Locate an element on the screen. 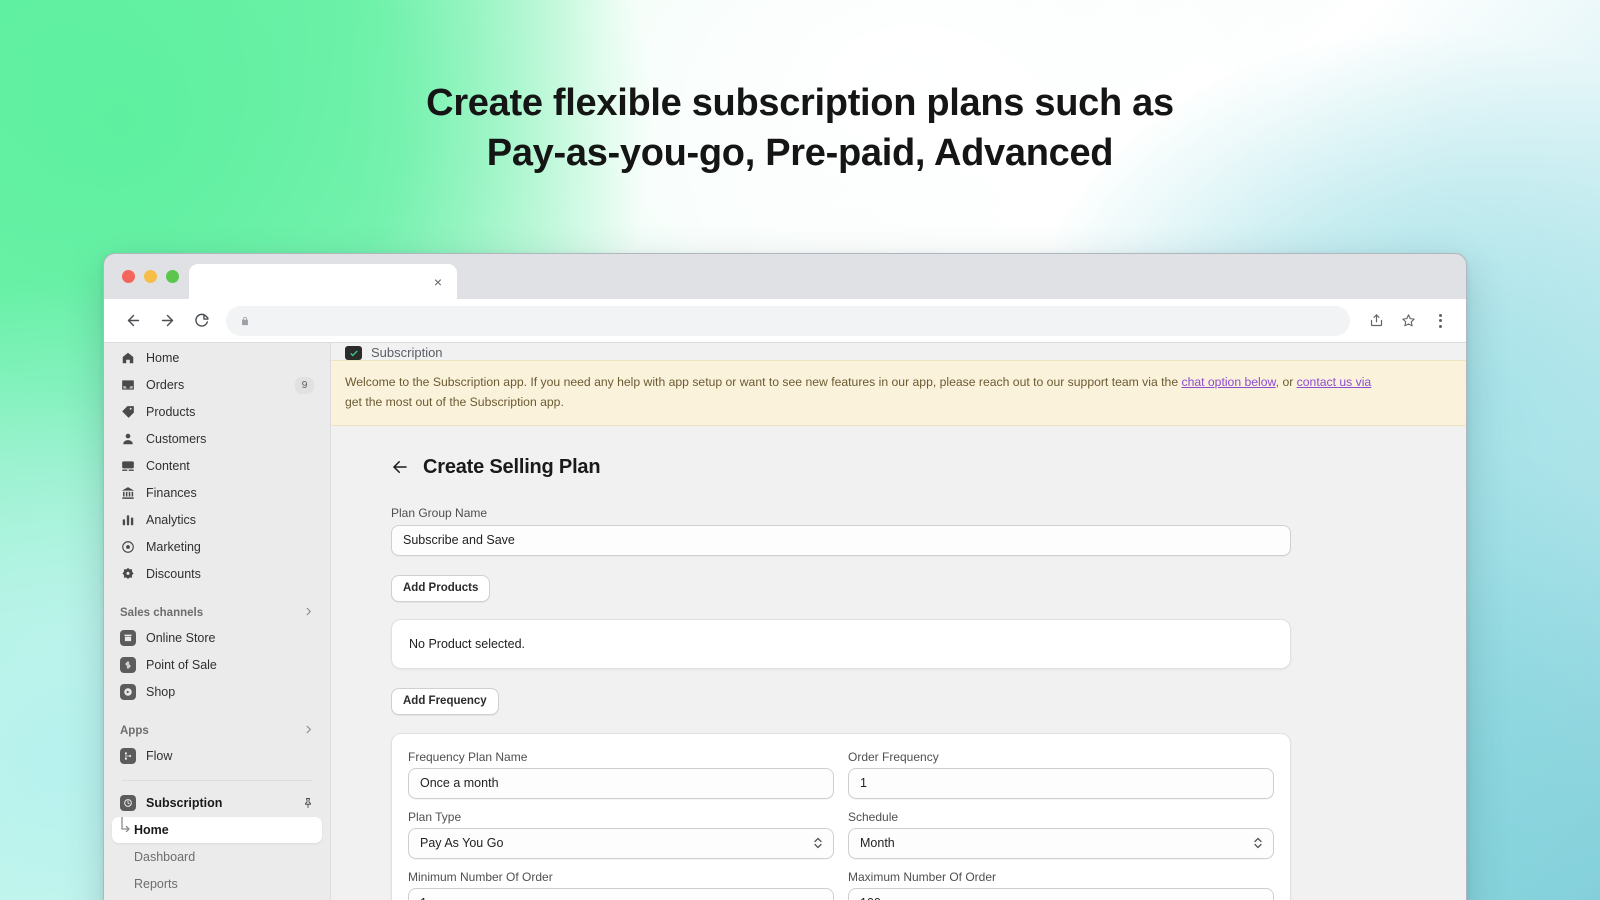 The height and width of the screenshot is (900, 1600). plan-type-select: Pay As You Go is located at coordinates (621, 843).